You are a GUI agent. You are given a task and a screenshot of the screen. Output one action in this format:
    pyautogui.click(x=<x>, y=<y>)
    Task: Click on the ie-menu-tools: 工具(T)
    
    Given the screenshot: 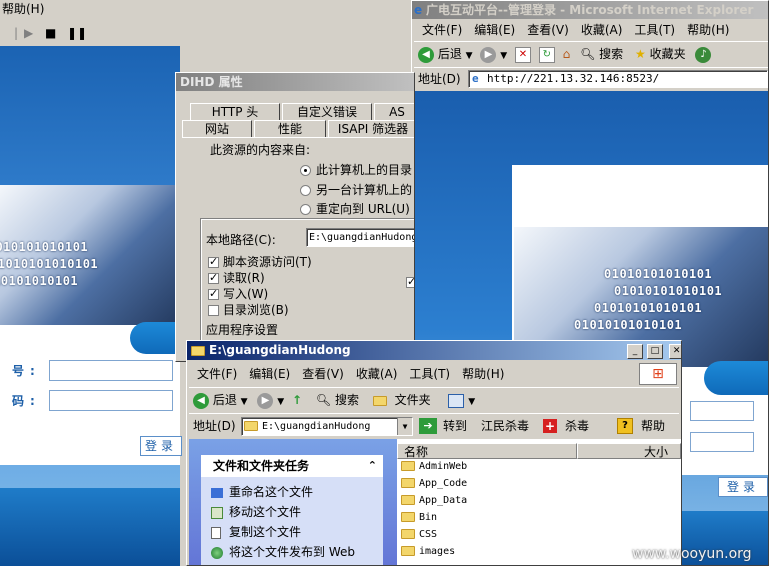 What is the action you would take?
    pyautogui.click(x=654, y=30)
    